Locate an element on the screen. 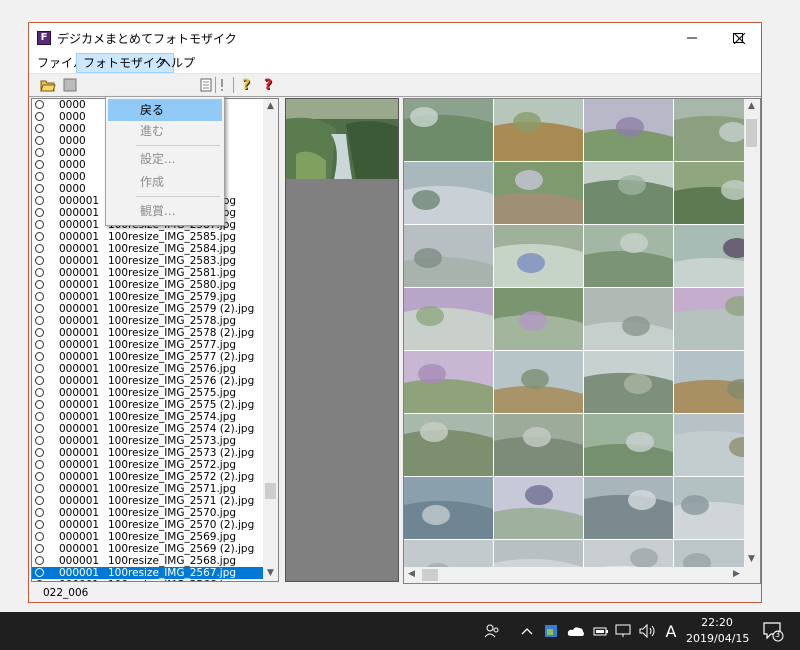 This screenshot has height=650, width=800. network-app-tray is located at coordinates (551, 631).